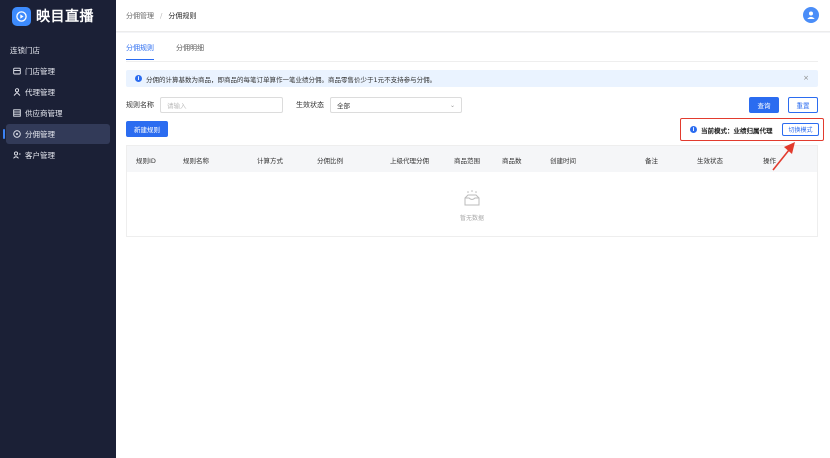  What do you see at coordinates (294, 105) in the screenshot?
I see `filter-bar: 规则名称 请输入 生效状态 全部 ⌄` at bounding box center [294, 105].